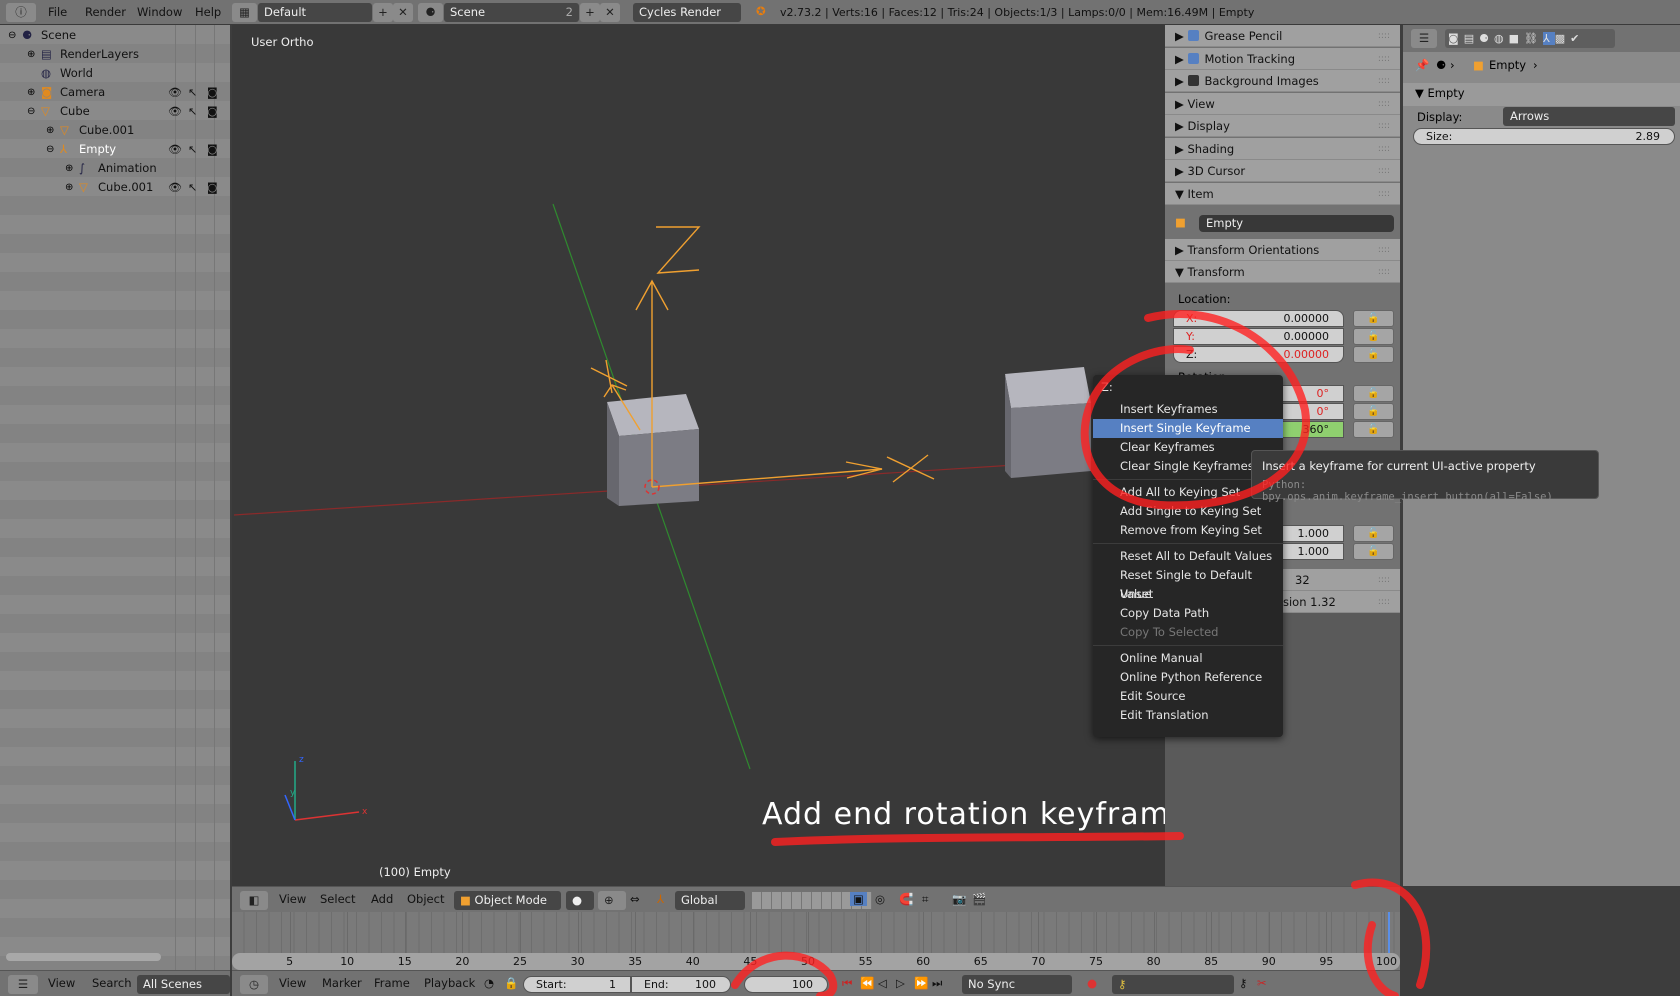 The image size is (1680, 996). What do you see at coordinates (1296, 223) in the screenshot?
I see `object-name-field: Empty` at bounding box center [1296, 223].